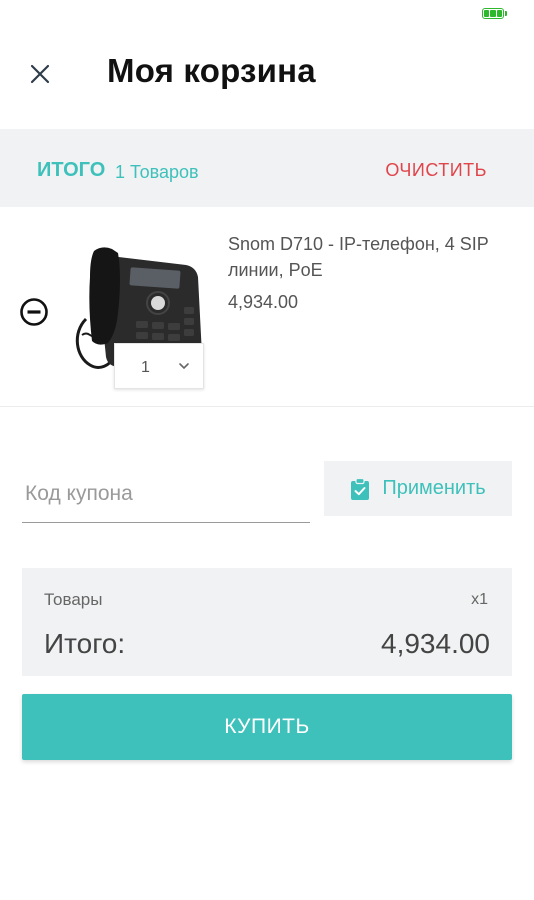 The image size is (534, 900). What do you see at coordinates (211, 70) in the screenshot?
I see `page-title: Моя корзина` at bounding box center [211, 70].